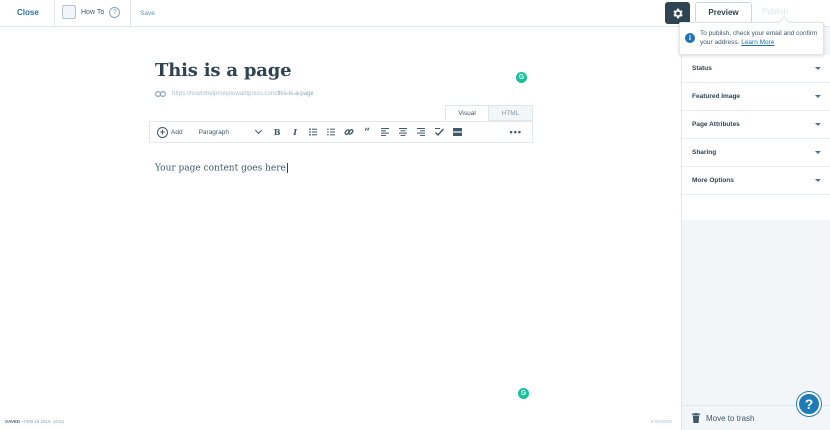  I want to click on gear-icon, so click(678, 13).